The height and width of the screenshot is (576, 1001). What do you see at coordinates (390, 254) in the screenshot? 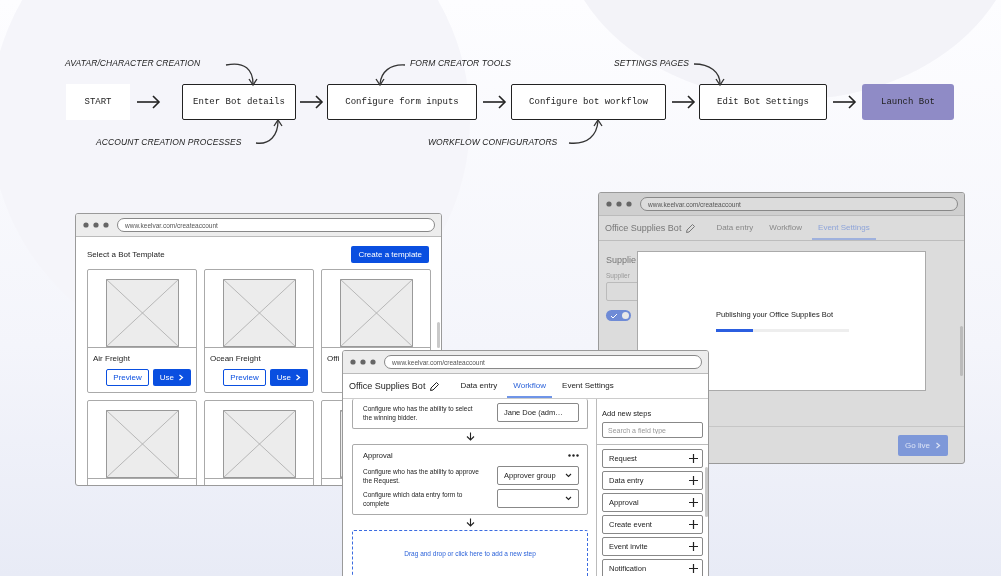
I see `create-template-button: Create a template` at bounding box center [390, 254].